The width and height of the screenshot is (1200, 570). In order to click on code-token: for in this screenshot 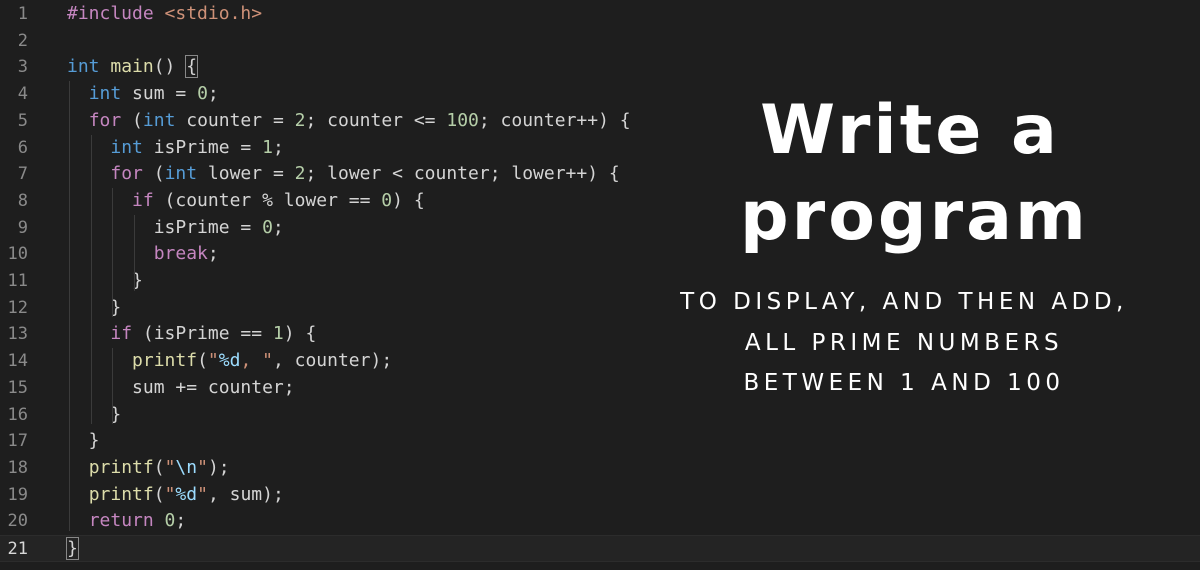, I will do `click(132, 174)`.